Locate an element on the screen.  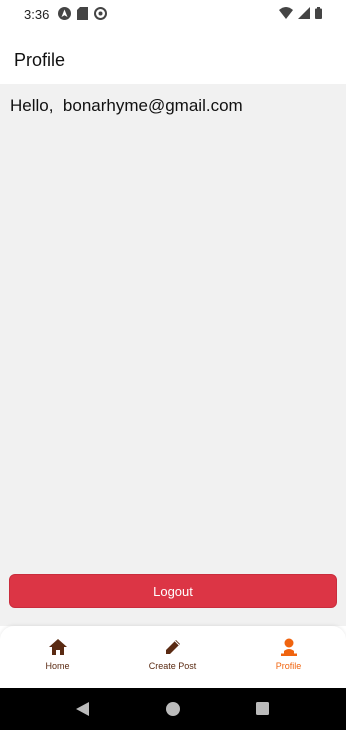
nav-item-create-post: Create Post is located at coordinates (172, 657).